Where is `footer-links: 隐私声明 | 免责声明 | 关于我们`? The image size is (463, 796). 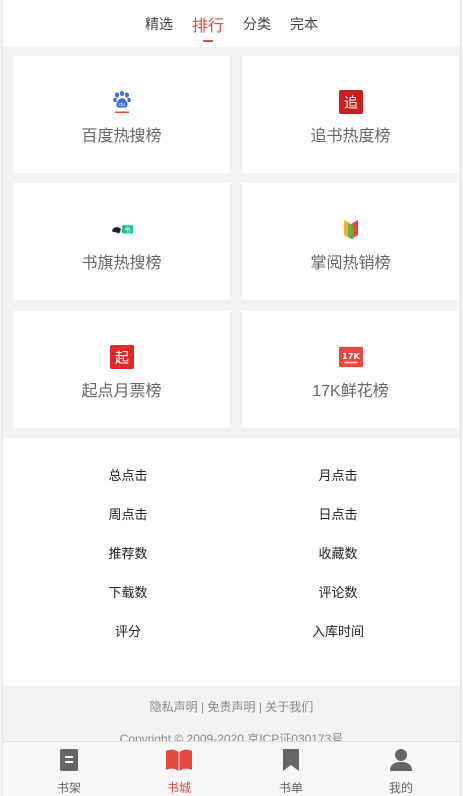
footer-links: 隐私声明 | 免责声明 | 关于我们 is located at coordinates (231, 706).